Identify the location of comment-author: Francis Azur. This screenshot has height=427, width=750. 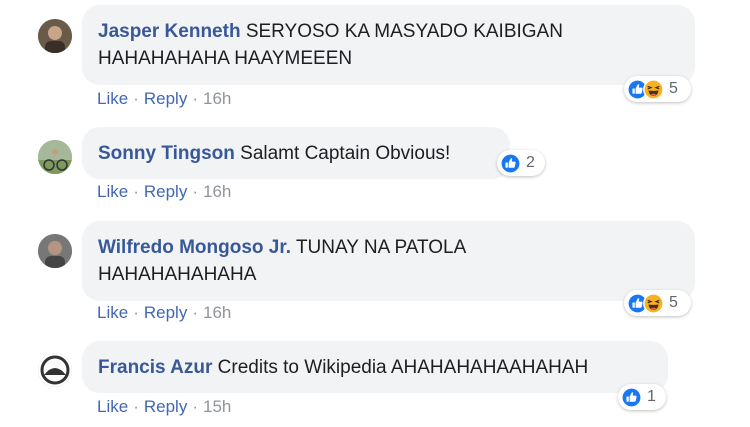
(155, 367).